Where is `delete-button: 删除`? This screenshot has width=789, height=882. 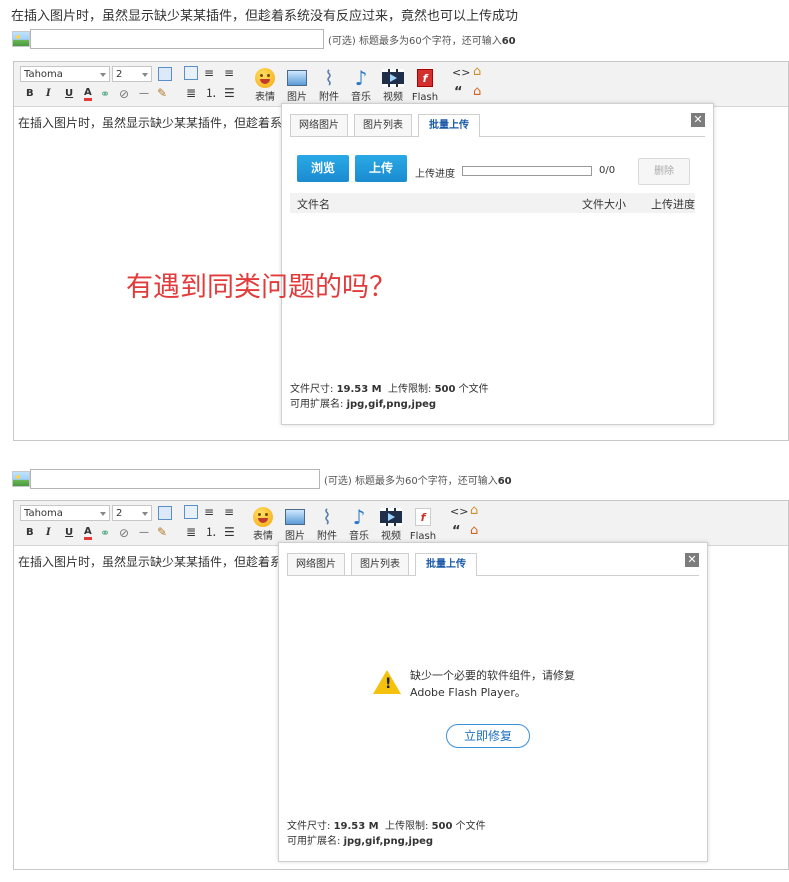 delete-button: 删除 is located at coordinates (664, 171).